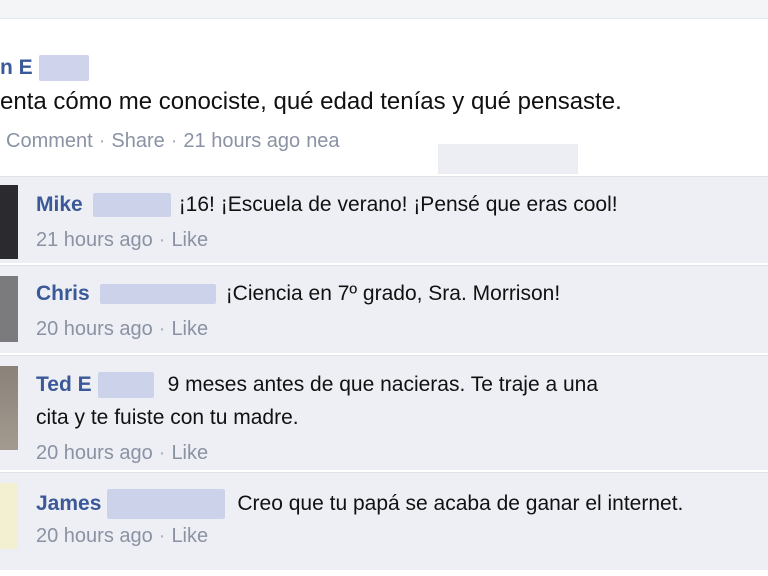 The image size is (768, 576). I want to click on commenter-name: James, so click(68, 504).